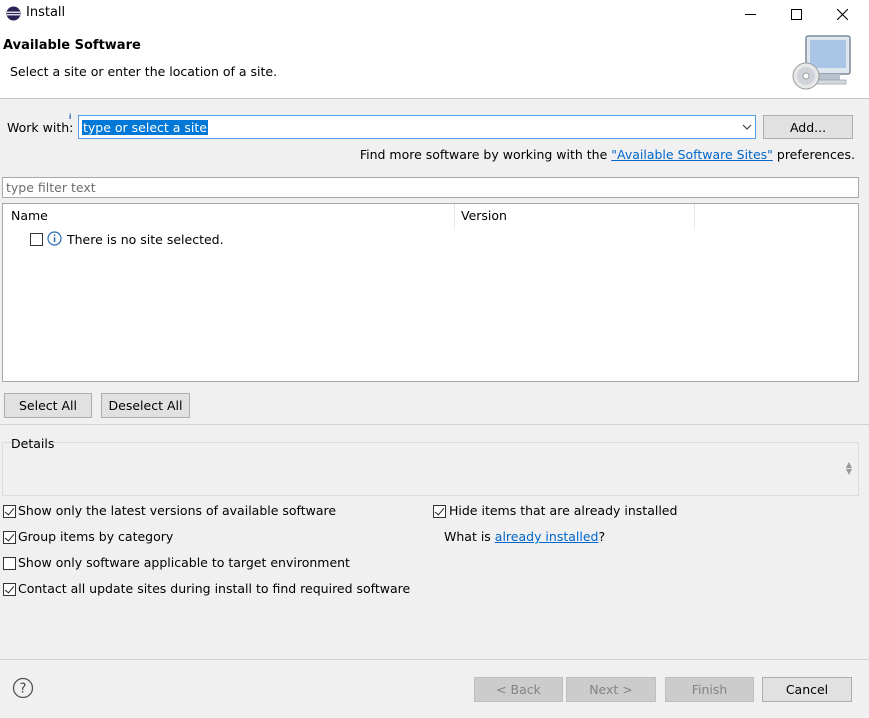 Image resolution: width=869 pixels, height=718 pixels. I want to click on info-icon, so click(54, 238).